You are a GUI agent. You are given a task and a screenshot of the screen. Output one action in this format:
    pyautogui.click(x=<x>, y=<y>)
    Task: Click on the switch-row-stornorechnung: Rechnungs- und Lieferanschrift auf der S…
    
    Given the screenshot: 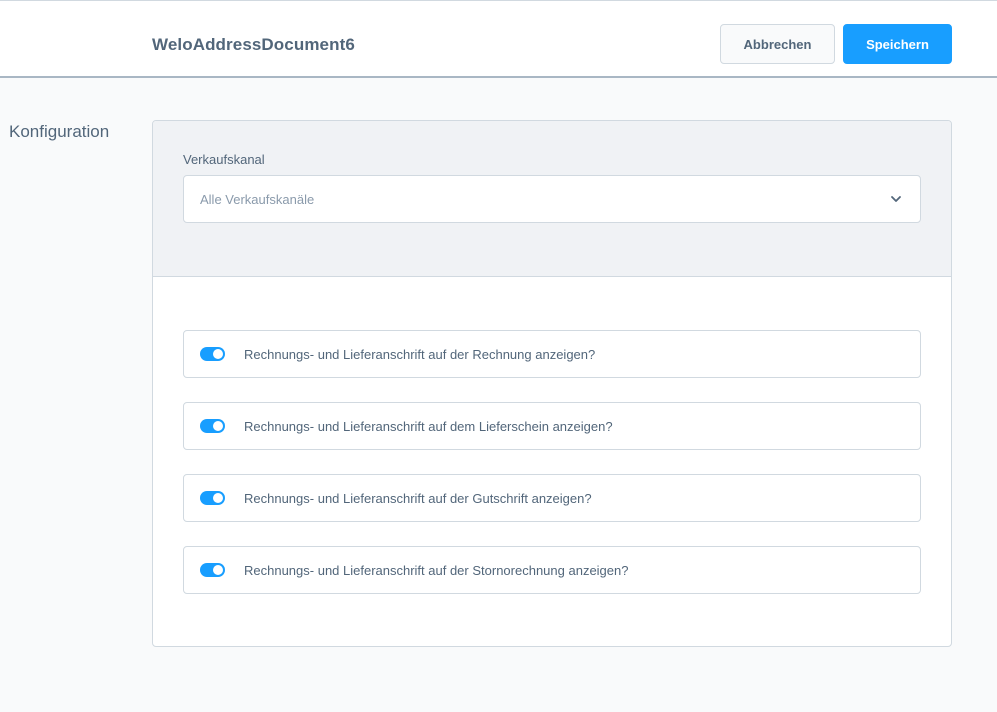 What is the action you would take?
    pyautogui.click(x=552, y=570)
    